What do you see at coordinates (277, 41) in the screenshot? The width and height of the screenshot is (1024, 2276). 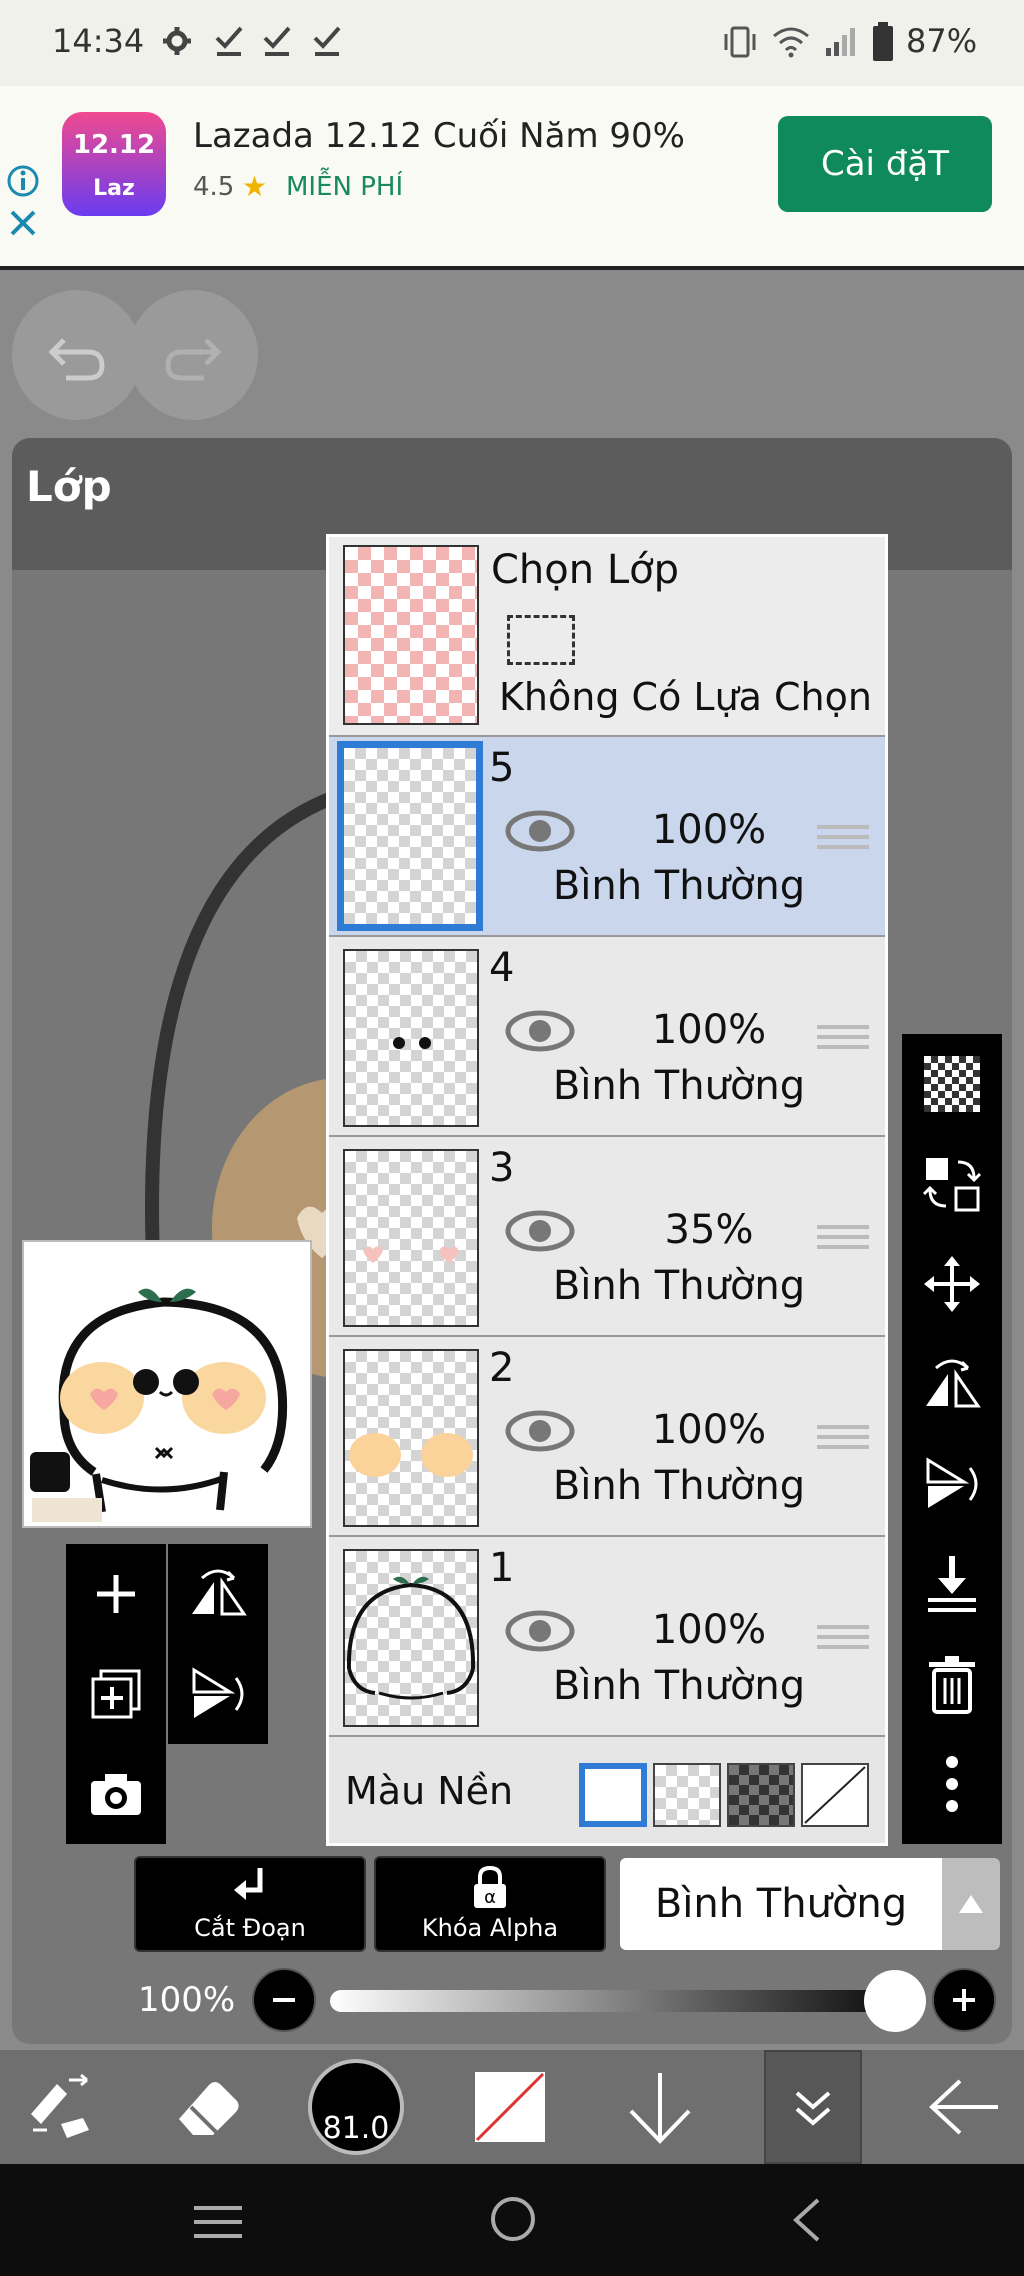 I see `check-icon` at bounding box center [277, 41].